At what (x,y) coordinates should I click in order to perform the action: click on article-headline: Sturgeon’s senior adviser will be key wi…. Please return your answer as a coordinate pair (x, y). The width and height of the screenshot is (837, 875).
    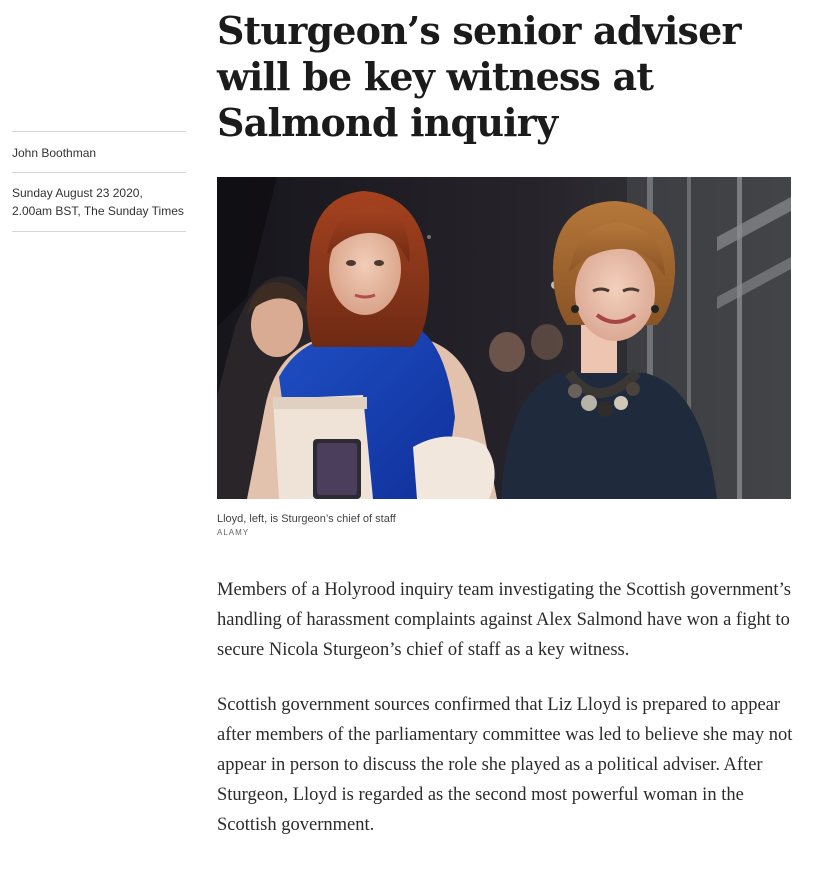
    Looking at the image, I should click on (479, 76).